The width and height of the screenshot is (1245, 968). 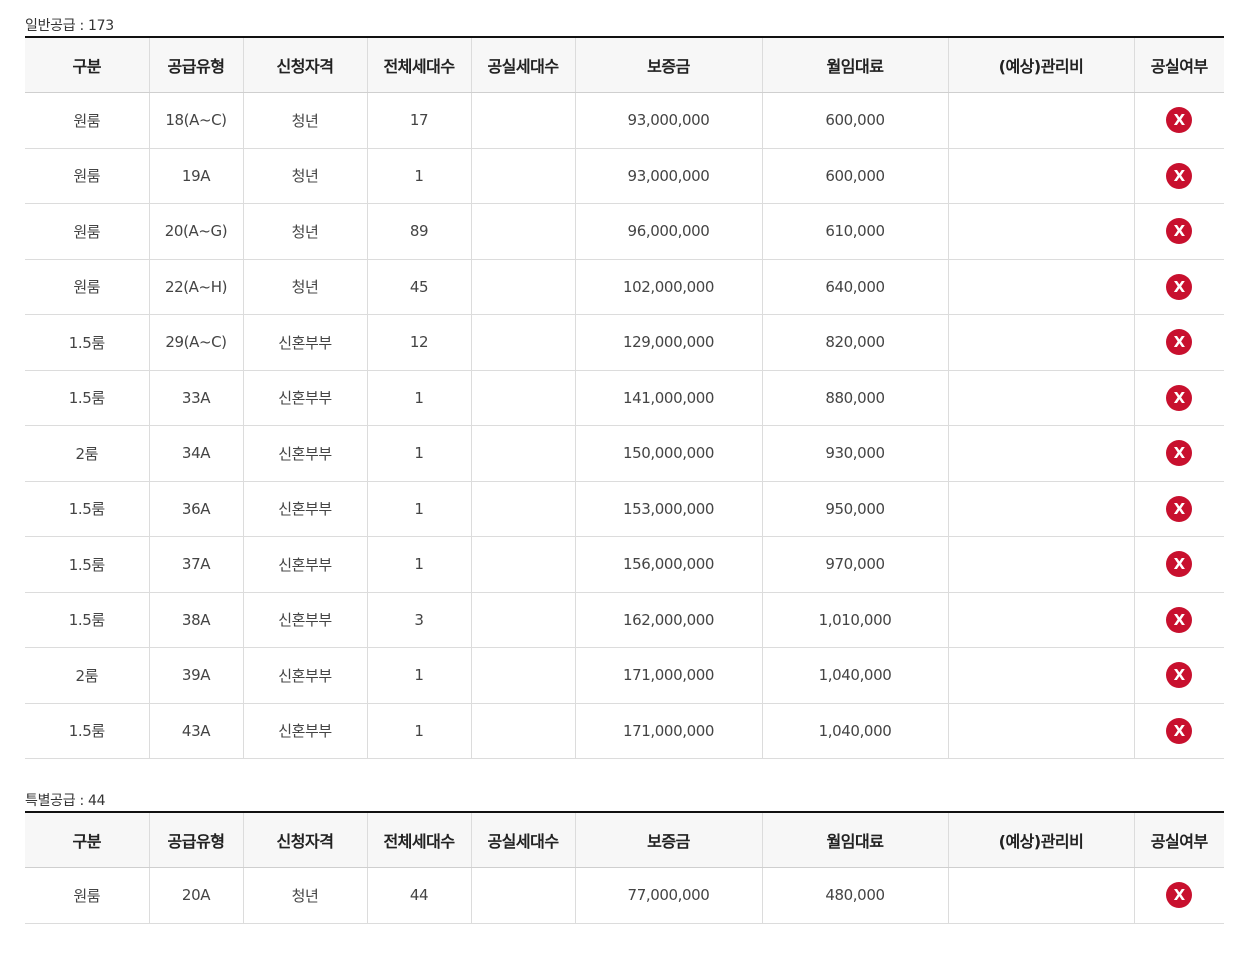 What do you see at coordinates (668, 287) in the screenshot?
I see `cell-deposit: 102,000,000` at bounding box center [668, 287].